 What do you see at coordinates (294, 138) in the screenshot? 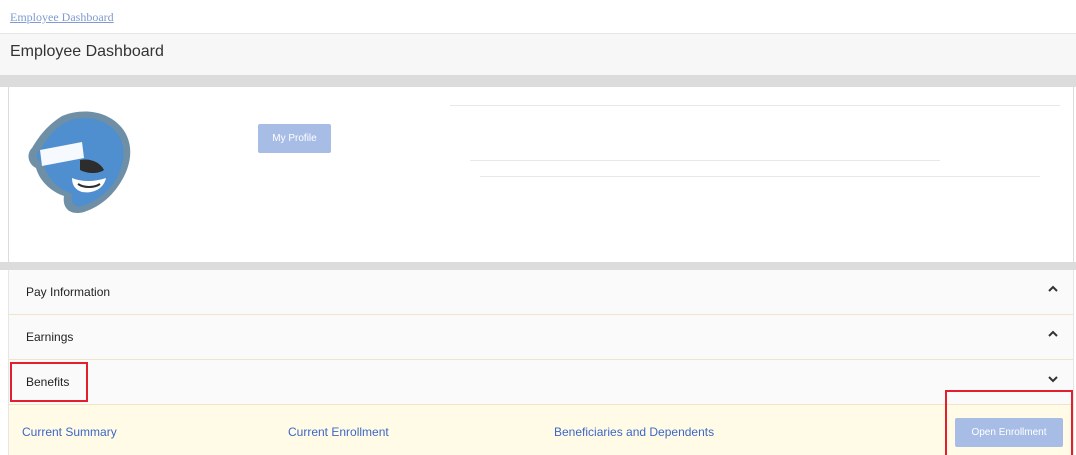
I see `my-profile-button: My Profile` at bounding box center [294, 138].